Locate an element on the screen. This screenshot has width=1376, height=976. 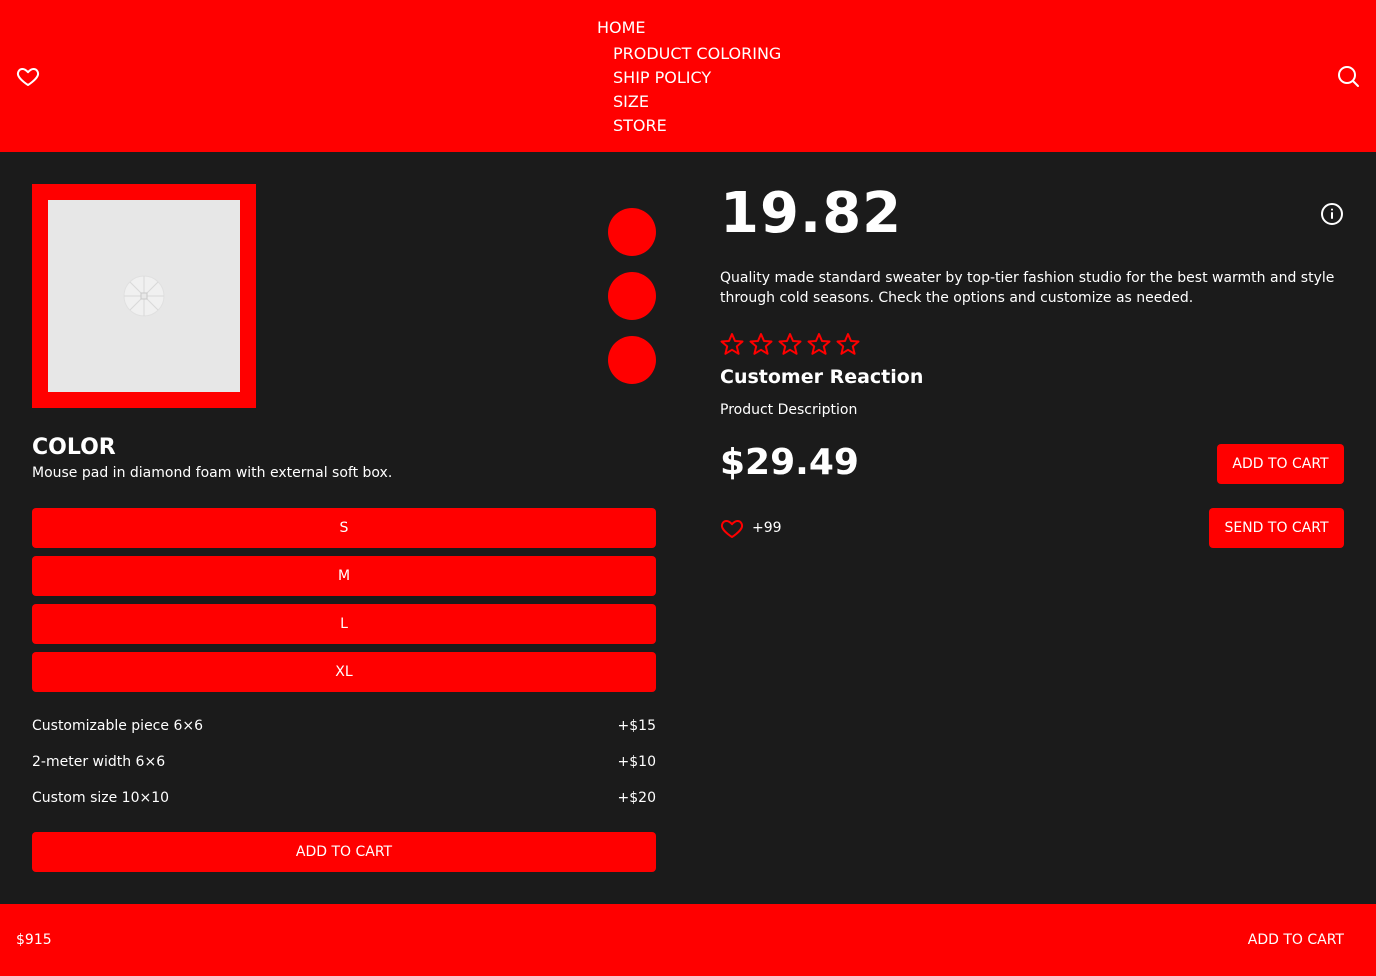
size-button-s: S is located at coordinates (344, 528).